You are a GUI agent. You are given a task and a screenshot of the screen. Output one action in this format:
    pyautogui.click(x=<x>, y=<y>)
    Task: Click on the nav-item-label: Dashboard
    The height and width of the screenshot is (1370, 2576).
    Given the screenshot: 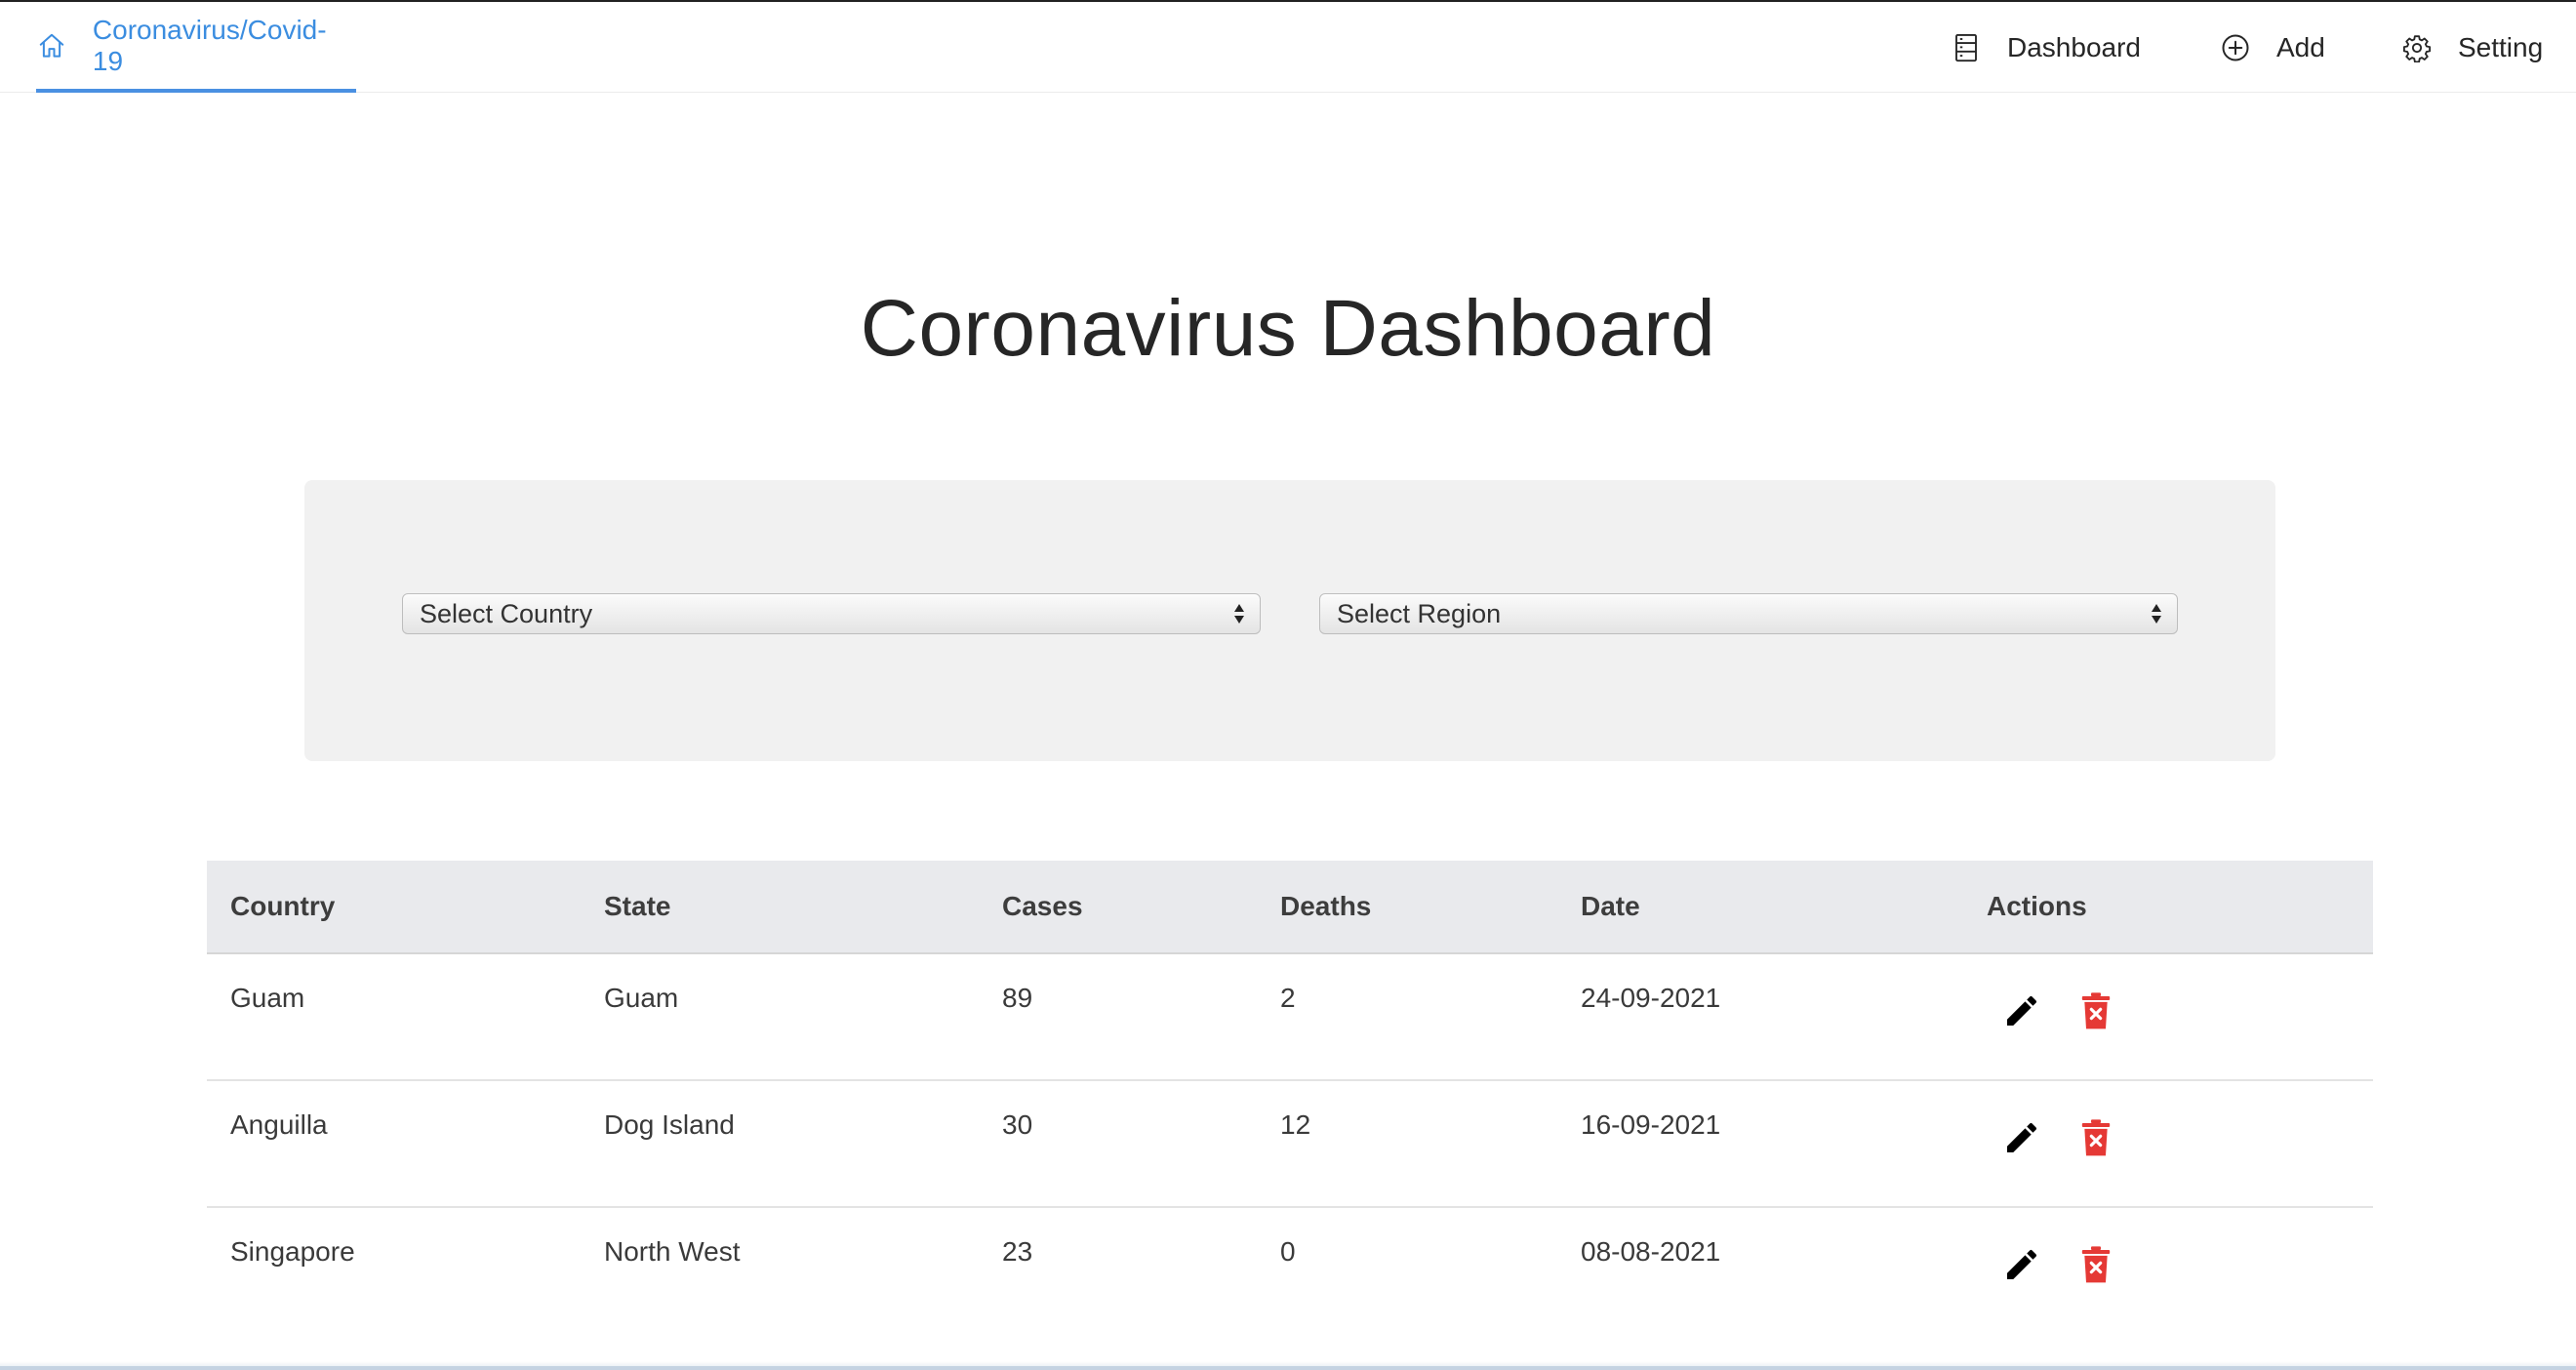 What is the action you would take?
    pyautogui.click(x=2074, y=46)
    